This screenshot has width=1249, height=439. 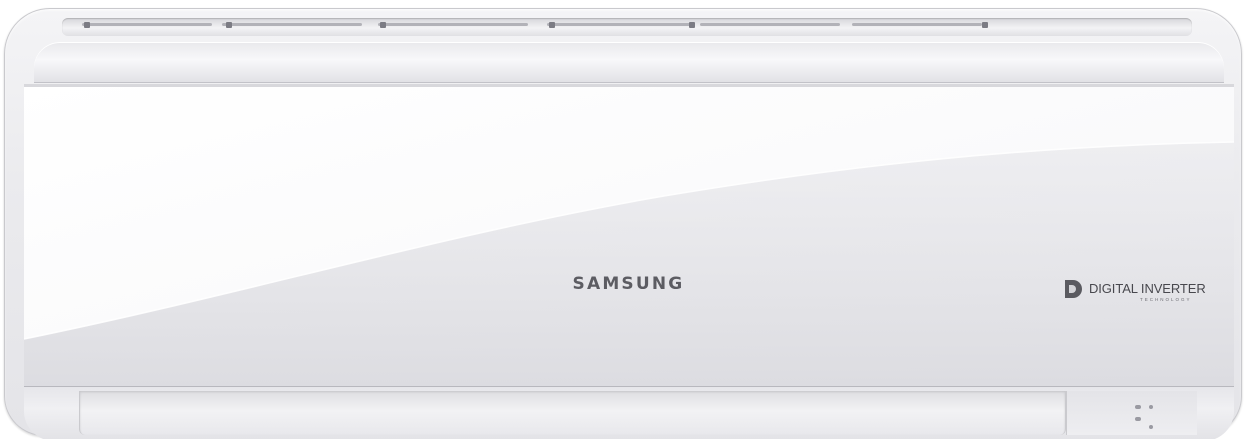 I want to click on indicator-panel, so click(x=1131, y=413).